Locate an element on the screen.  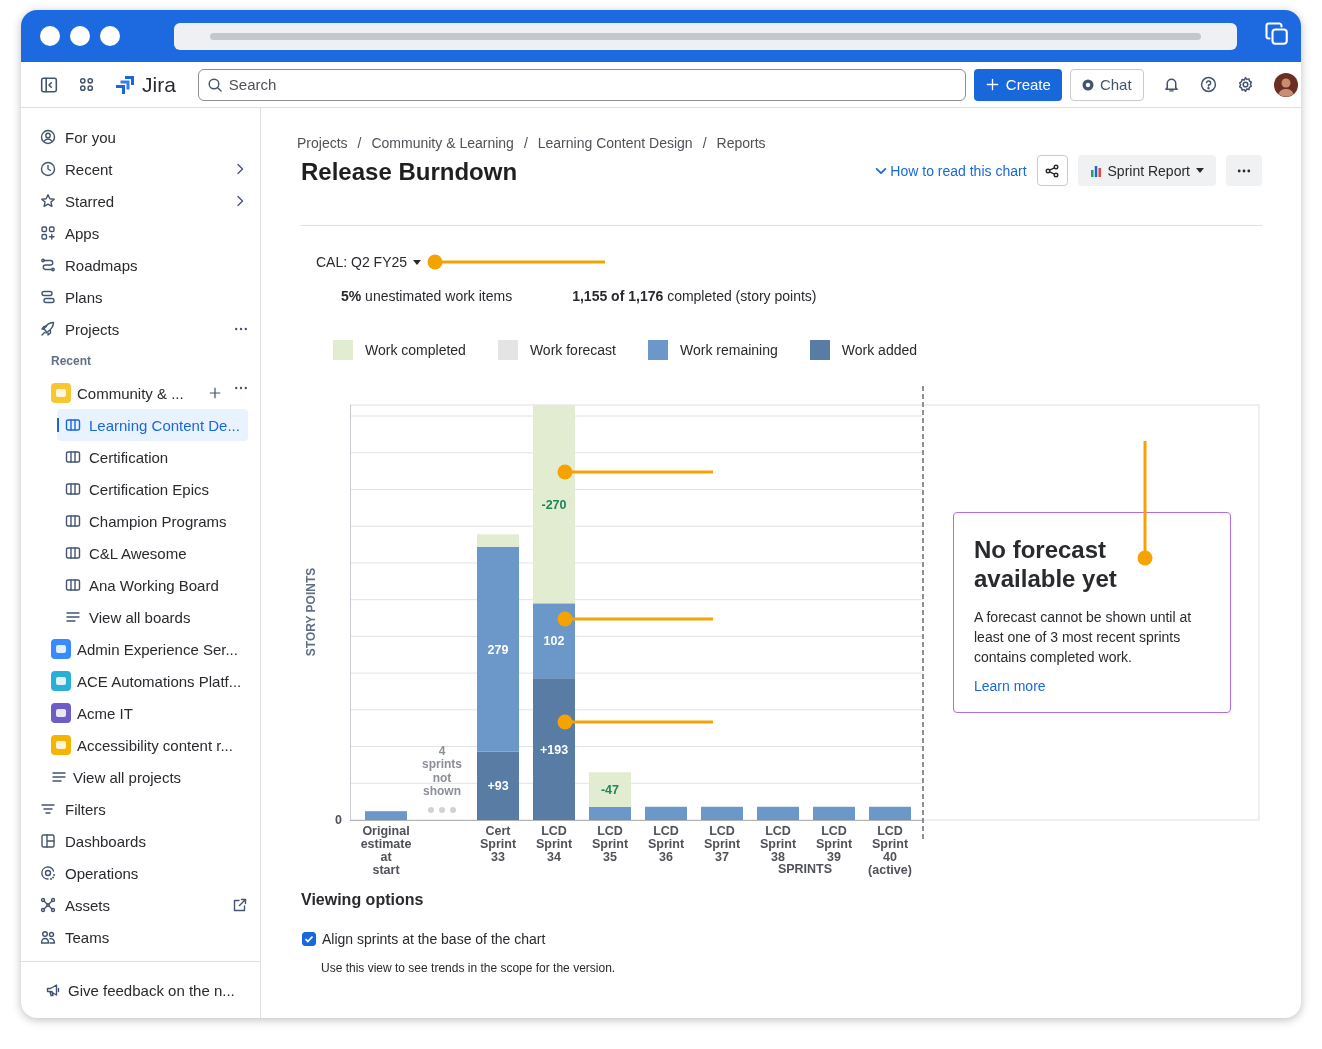
search-field: Search is located at coordinates (581, 84).